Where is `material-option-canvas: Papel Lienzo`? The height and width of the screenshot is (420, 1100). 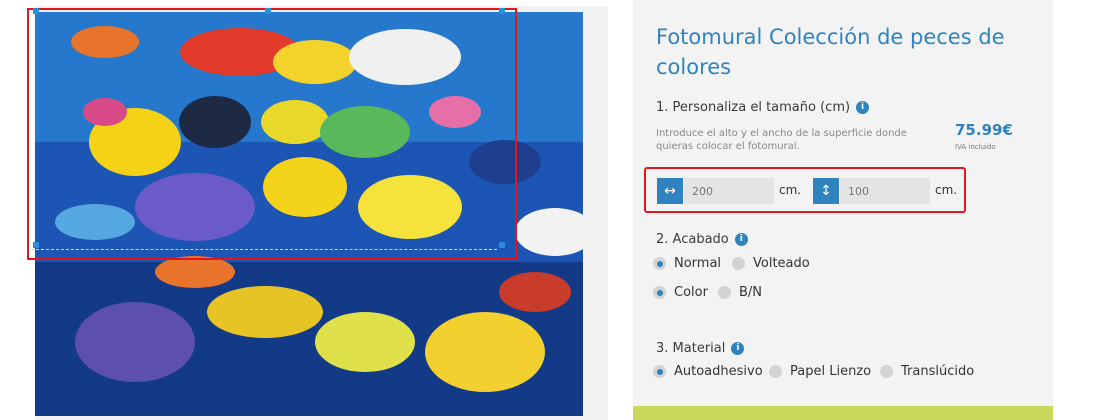 material-option-canvas: Papel Lienzo is located at coordinates (820, 371).